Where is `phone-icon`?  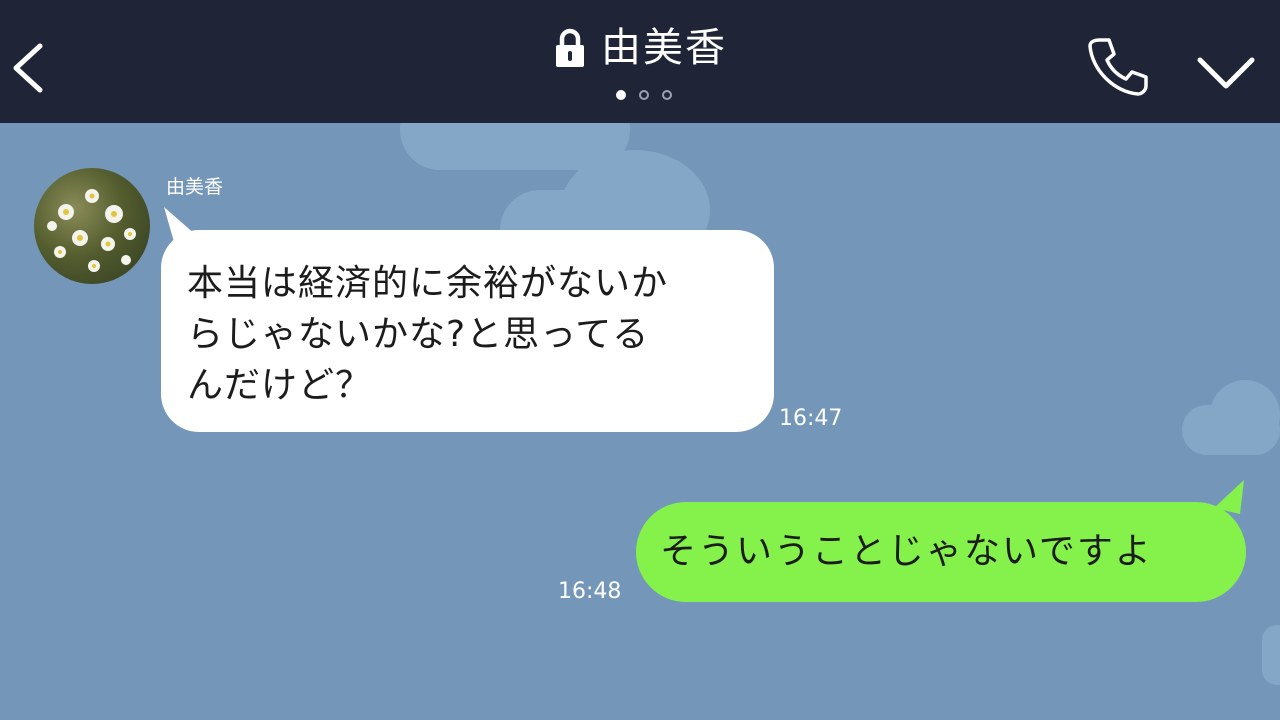 phone-icon is located at coordinates (1118, 67).